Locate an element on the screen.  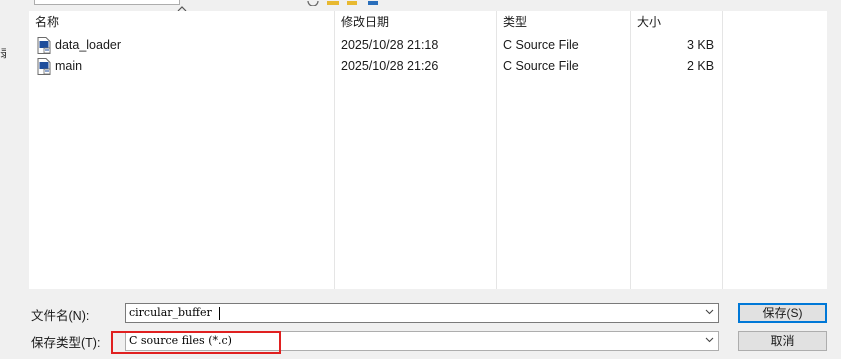
file-size: 3 KB is located at coordinates (701, 45).